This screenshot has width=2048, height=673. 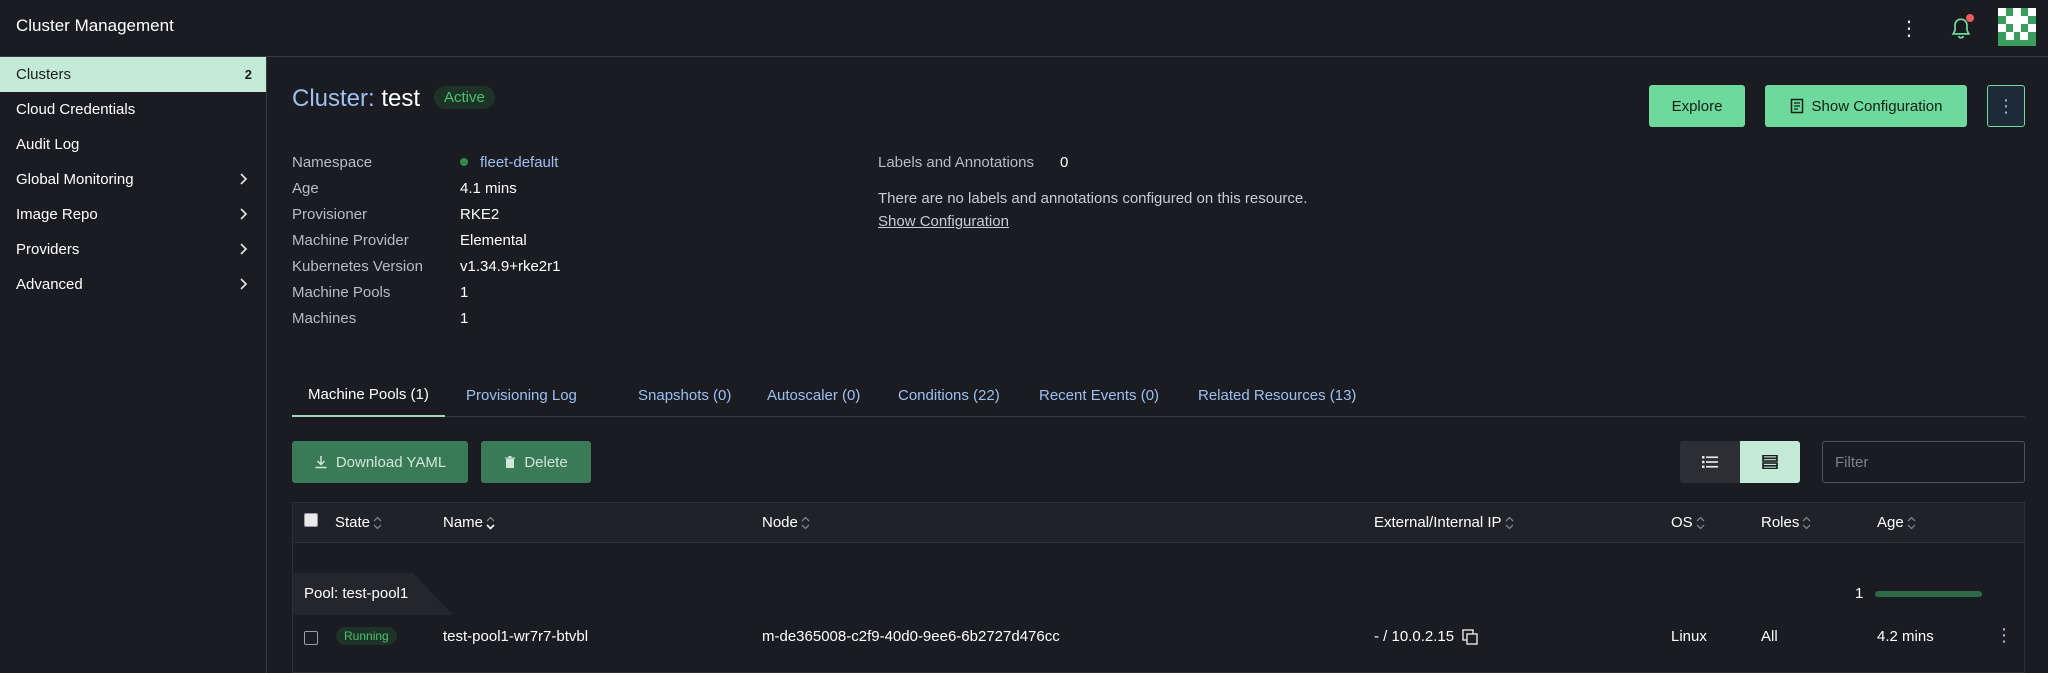 I want to click on column-label: OS, so click(x=1682, y=522).